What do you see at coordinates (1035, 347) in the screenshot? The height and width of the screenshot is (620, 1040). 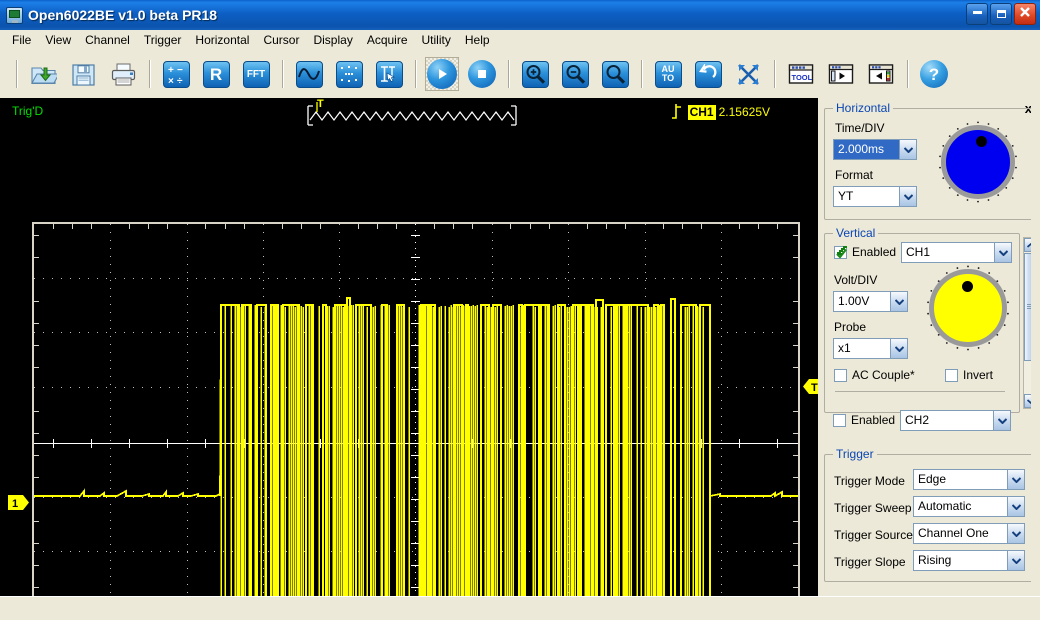 I see `panel-right-edge` at bounding box center [1035, 347].